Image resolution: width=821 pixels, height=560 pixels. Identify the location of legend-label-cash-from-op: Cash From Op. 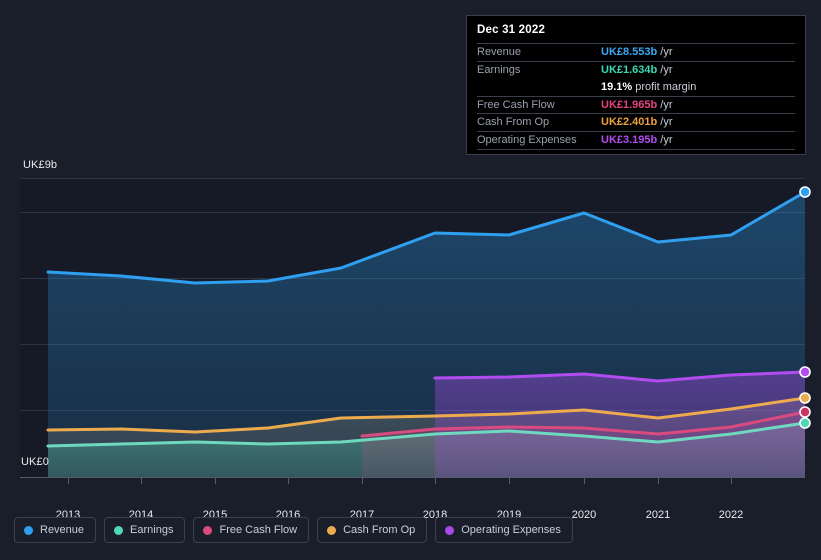
(379, 530).